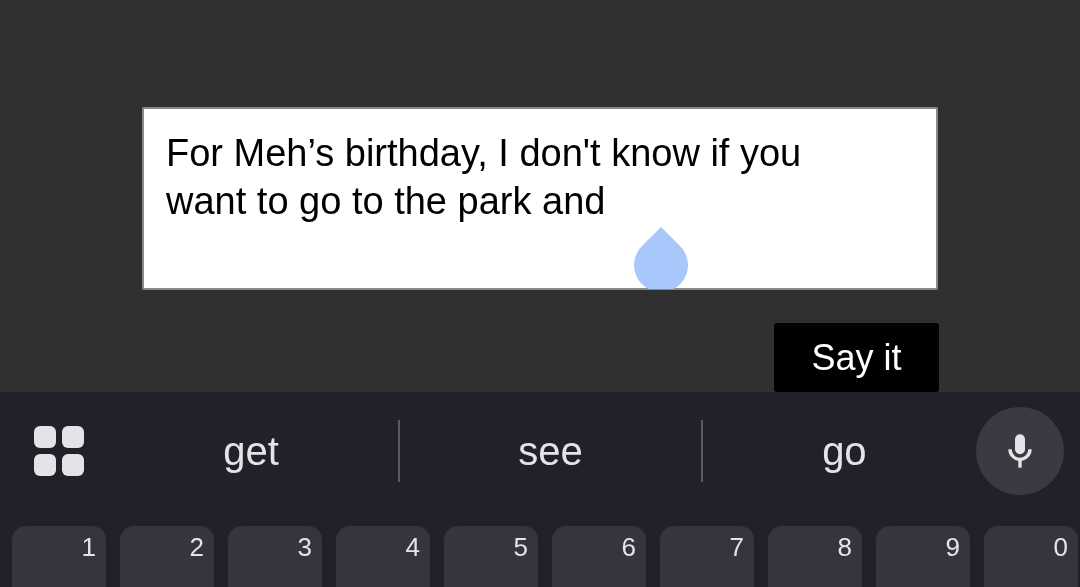  What do you see at coordinates (59, 556) in the screenshot?
I see `number-key: 1` at bounding box center [59, 556].